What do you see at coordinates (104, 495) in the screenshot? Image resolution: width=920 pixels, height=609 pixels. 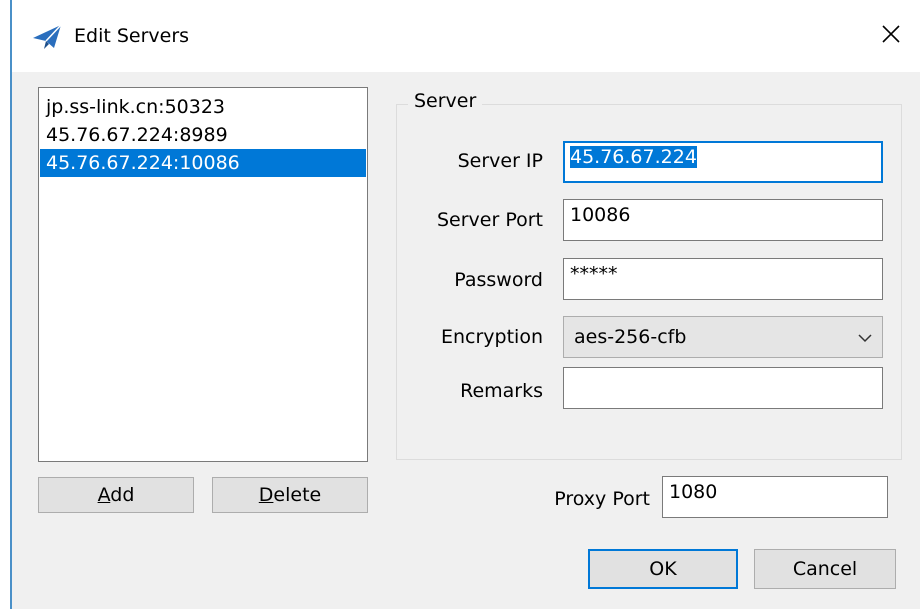 I see `add-accelerator: A` at bounding box center [104, 495].